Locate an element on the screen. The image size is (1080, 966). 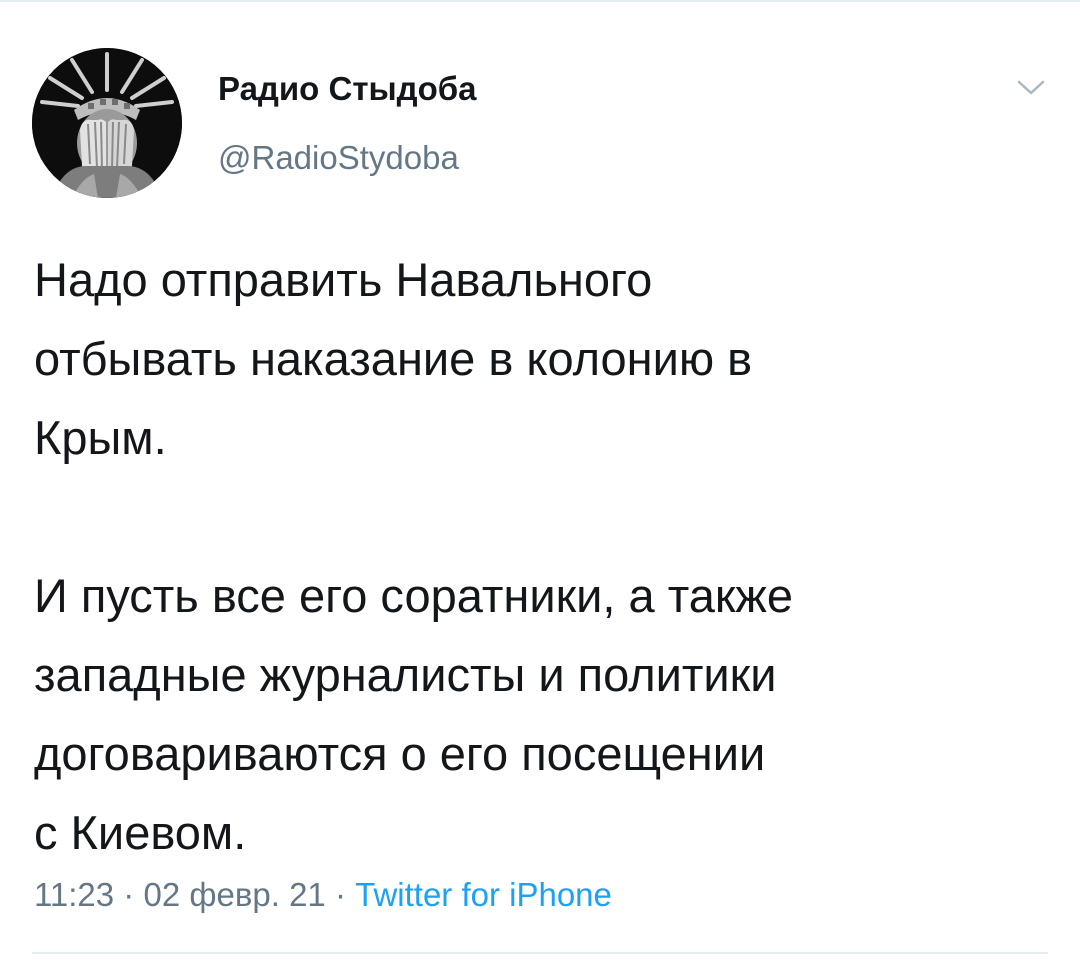
tweet-line: И пусть все его соратники, а также is located at coordinates (413, 595).